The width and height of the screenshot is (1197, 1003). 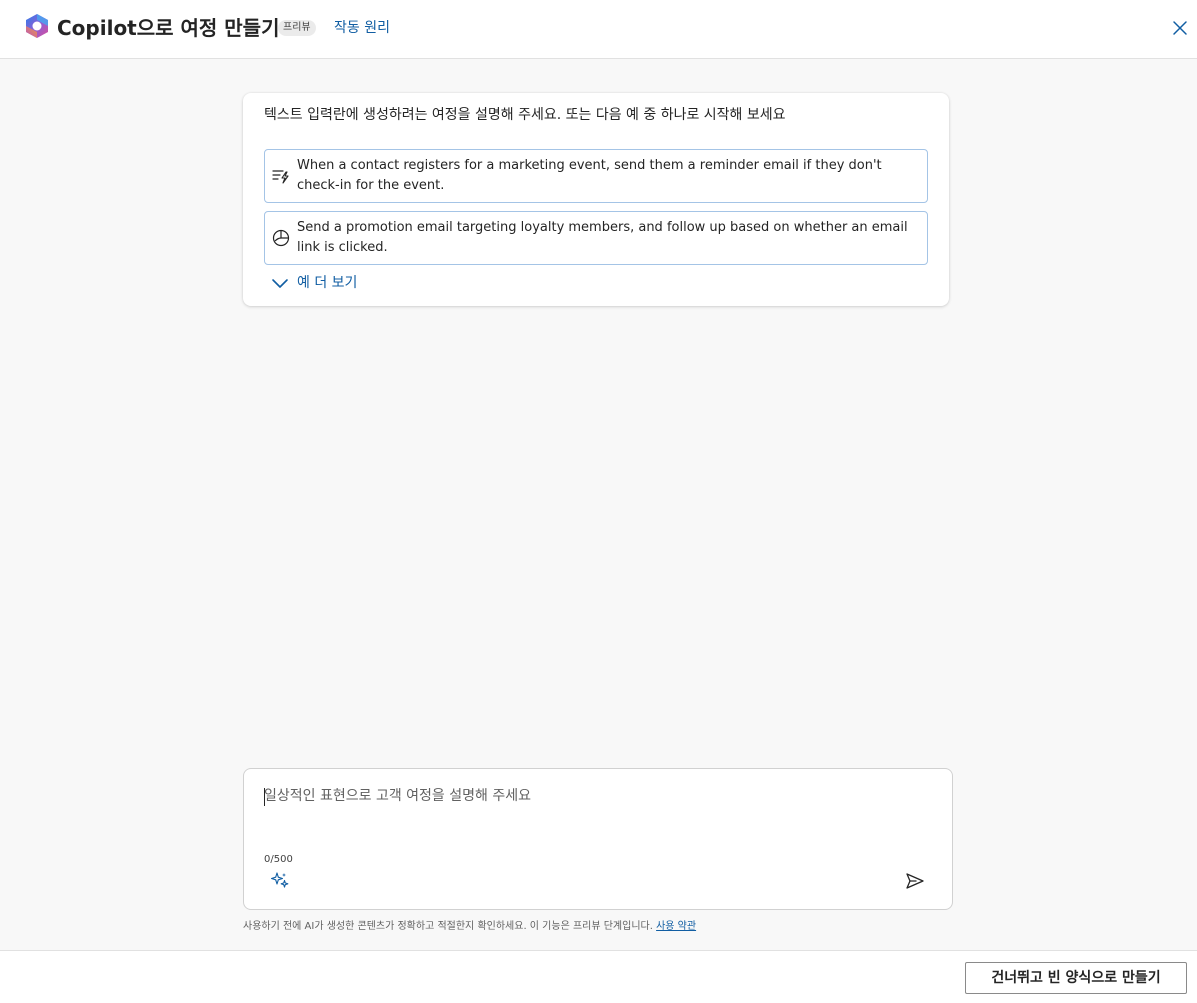 I want to click on how-it-works-link: 작동 원리, so click(x=362, y=28).